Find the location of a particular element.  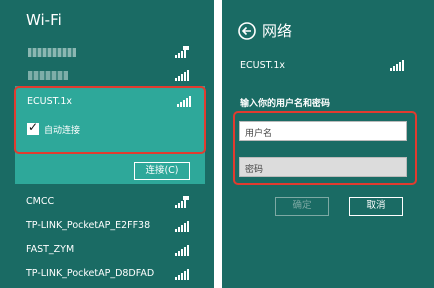

network-item-cmcc: CMCC is located at coordinates (107, 203).